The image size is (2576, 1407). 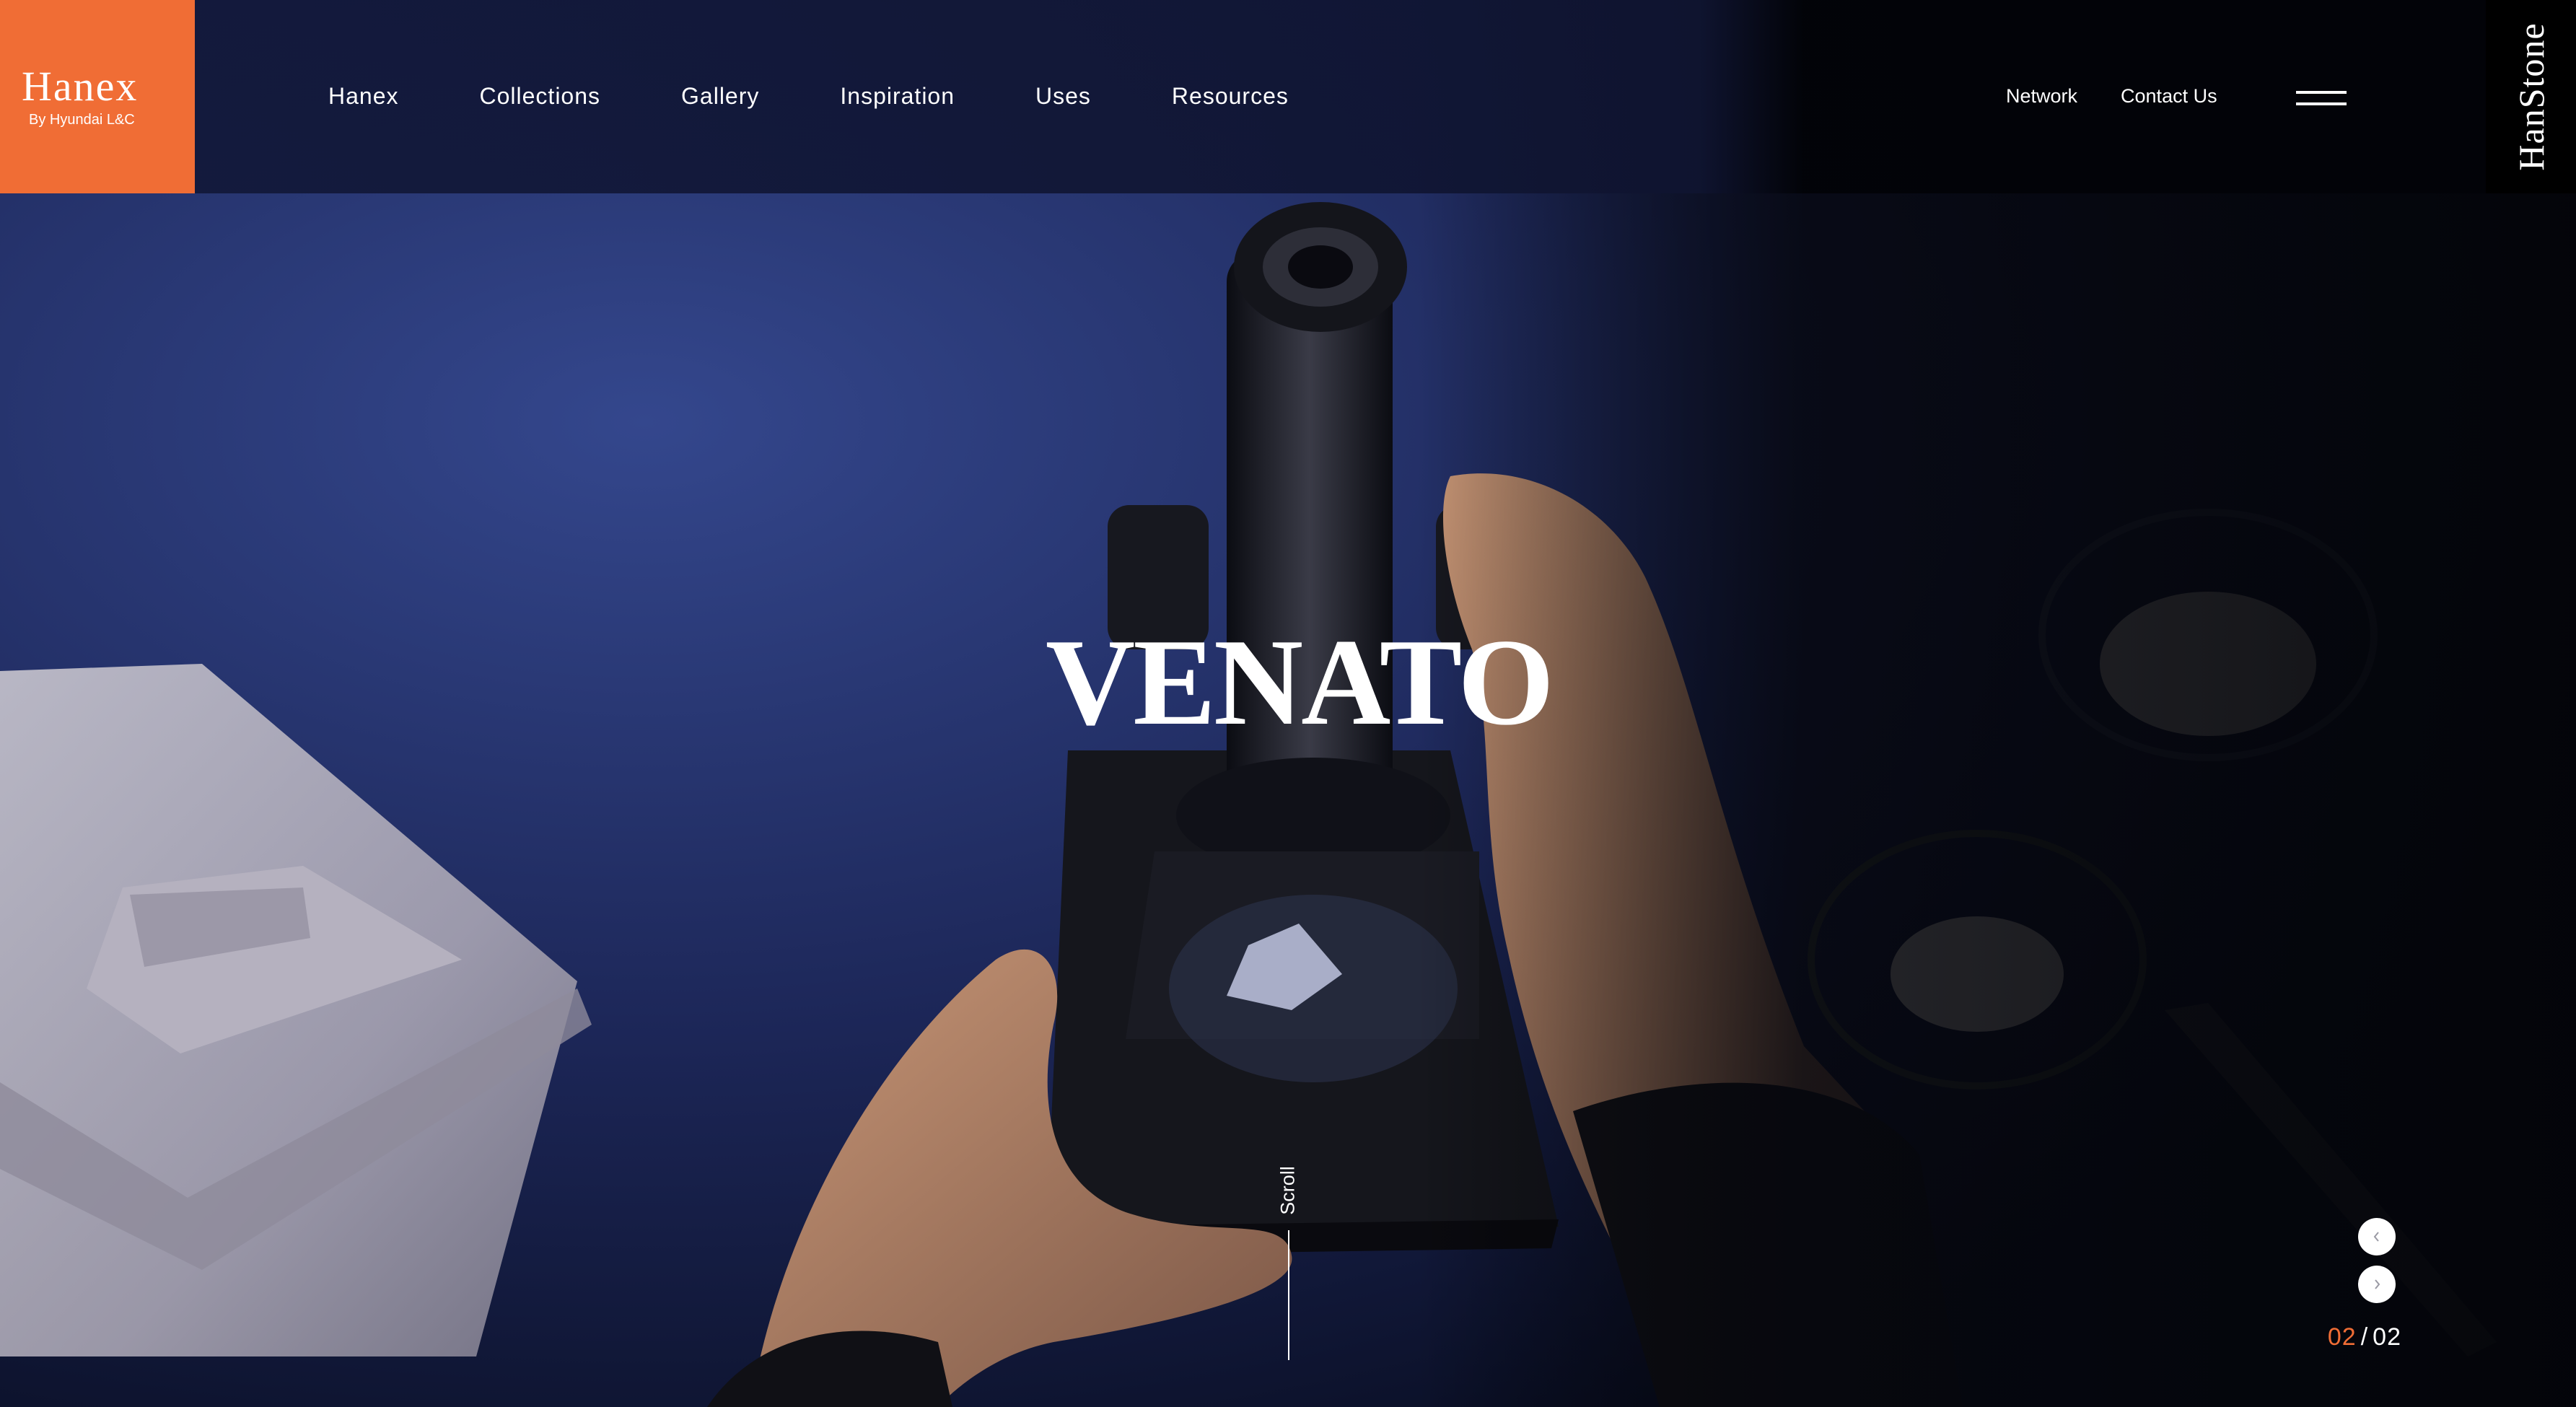 I want to click on slide-current: 02, so click(x=2342, y=1337).